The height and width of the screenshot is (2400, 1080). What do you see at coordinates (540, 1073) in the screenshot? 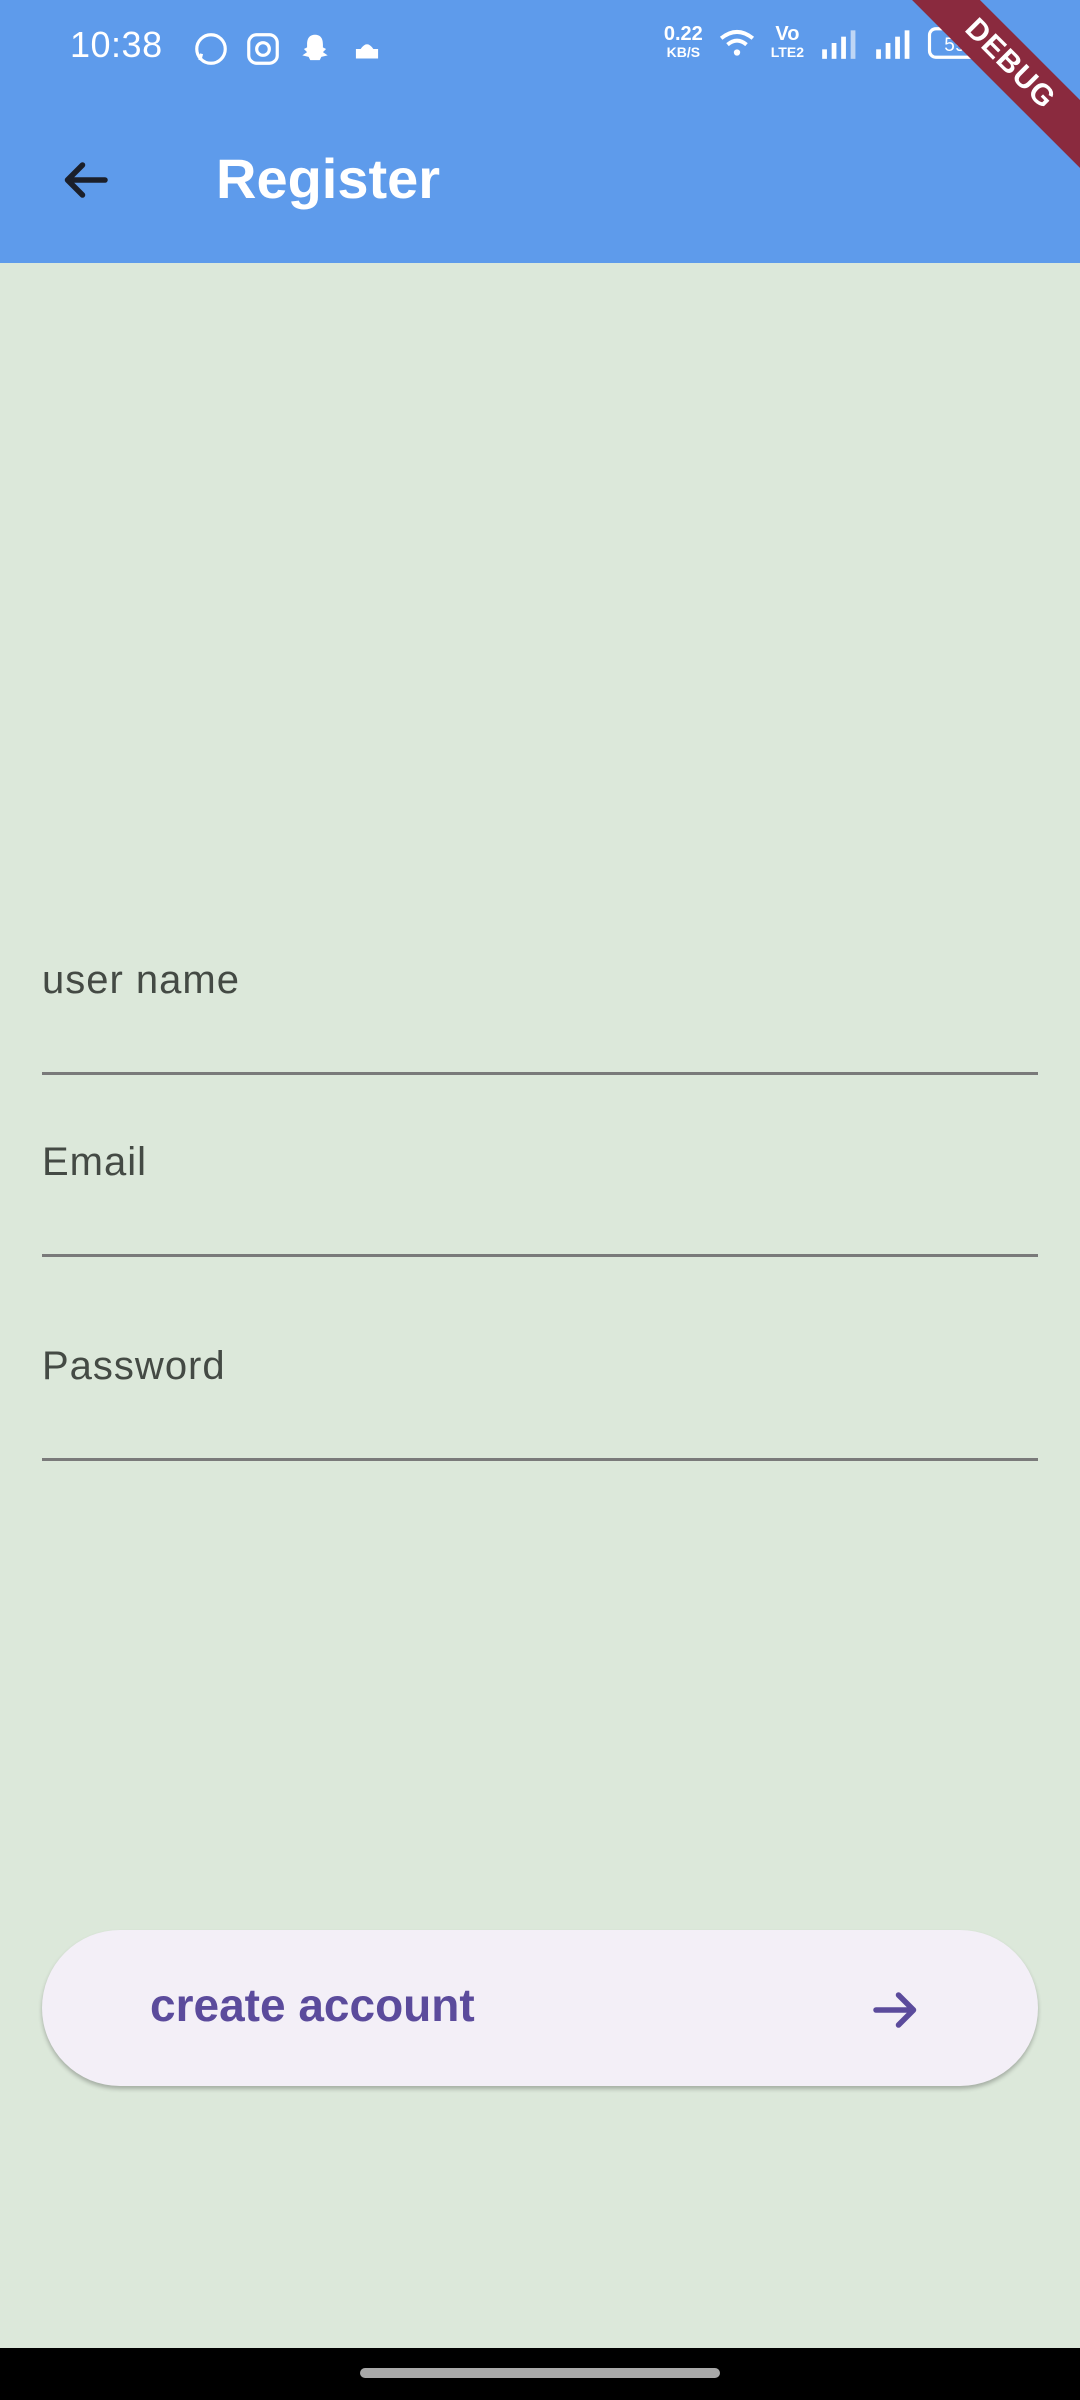
I see `username-underline` at bounding box center [540, 1073].